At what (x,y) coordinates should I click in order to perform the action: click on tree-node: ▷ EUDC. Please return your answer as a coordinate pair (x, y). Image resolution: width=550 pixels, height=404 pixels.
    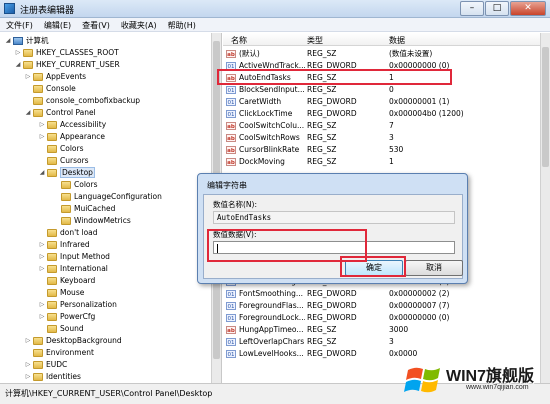
    Looking at the image, I should click on (45, 365).